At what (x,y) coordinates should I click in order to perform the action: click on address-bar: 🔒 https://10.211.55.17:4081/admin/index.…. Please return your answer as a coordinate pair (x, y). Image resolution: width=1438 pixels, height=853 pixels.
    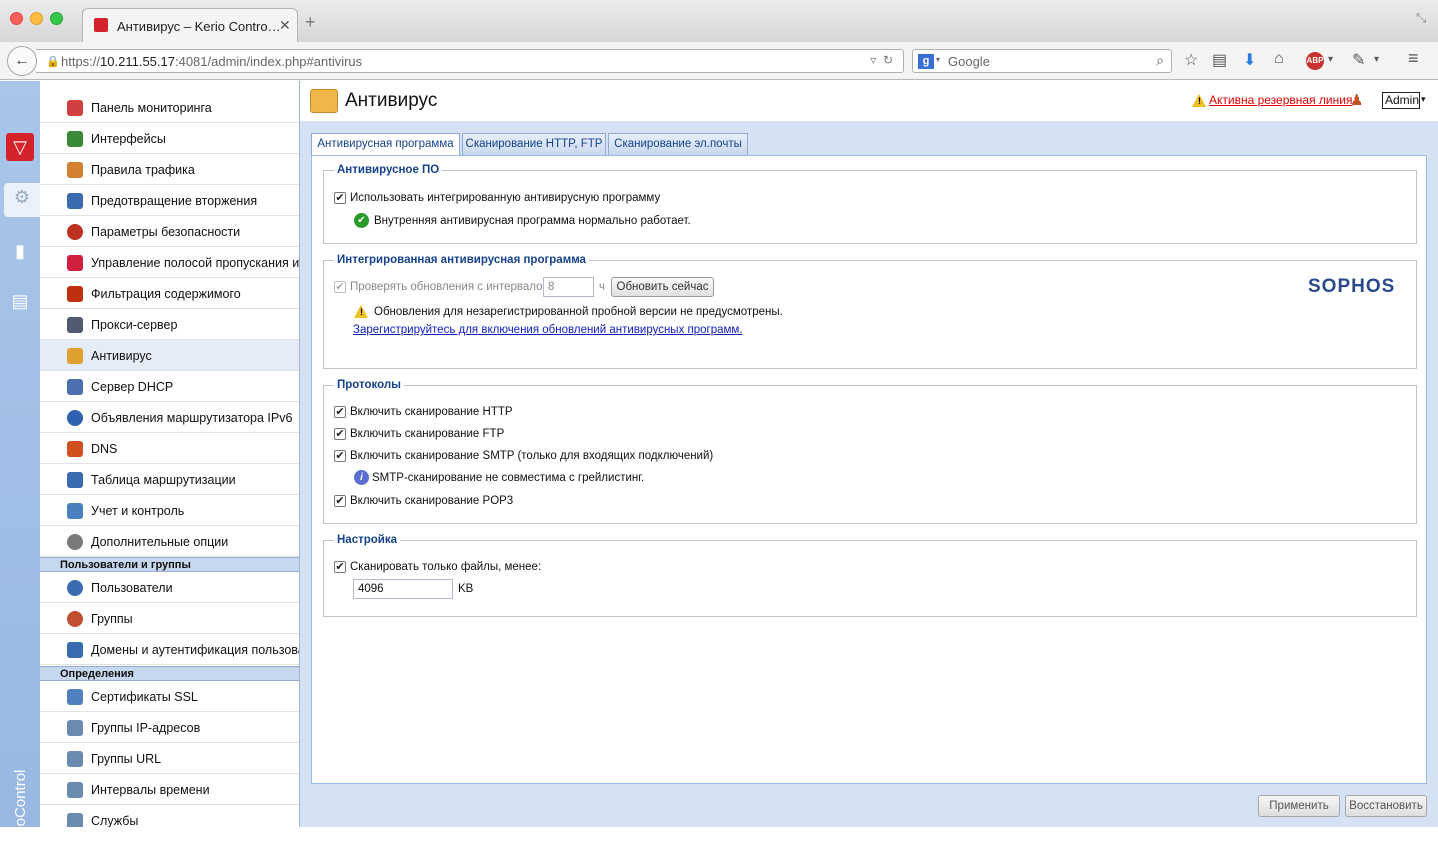
    Looking at the image, I should click on (470, 61).